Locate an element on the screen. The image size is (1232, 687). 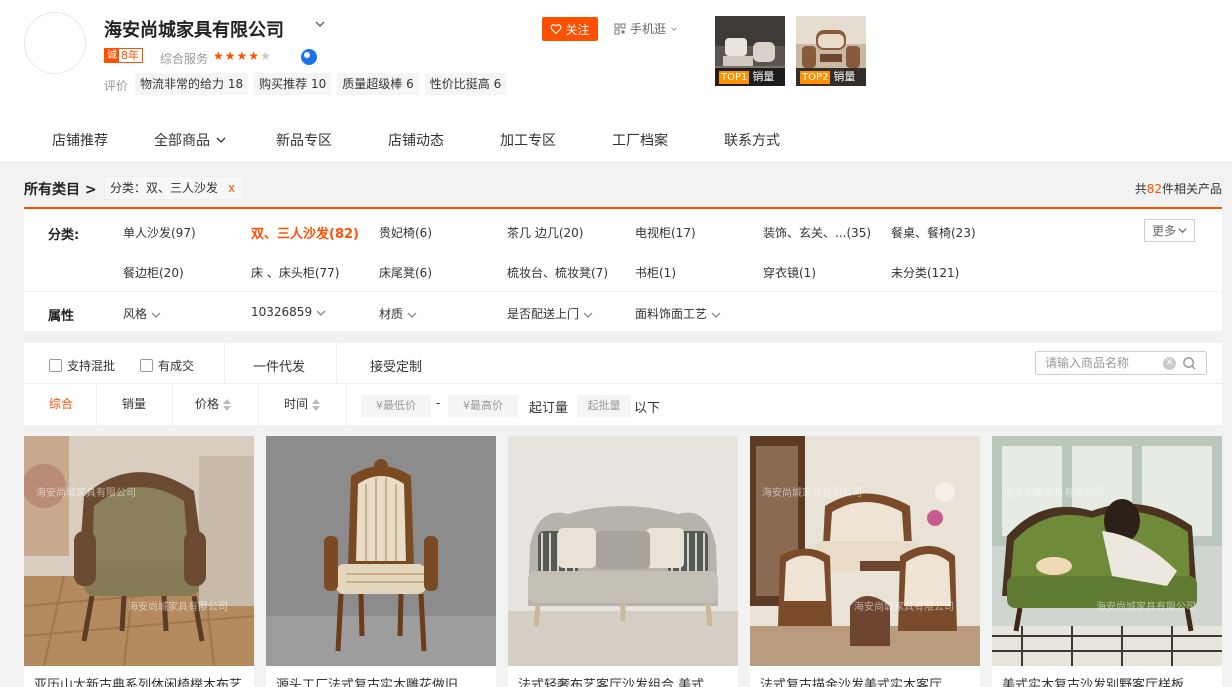
service-info-icon is located at coordinates (309, 57).